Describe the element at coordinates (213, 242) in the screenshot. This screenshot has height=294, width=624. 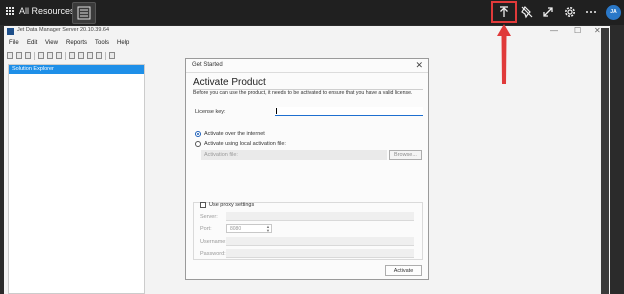
I see `username-label: Username:` at that location.